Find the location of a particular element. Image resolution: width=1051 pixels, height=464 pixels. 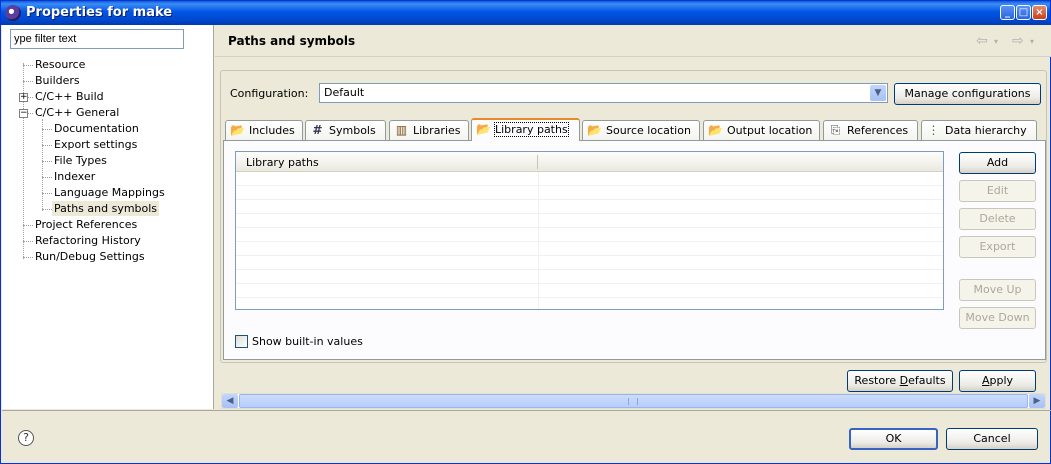

window-title: Properties for make is located at coordinates (99, 12).